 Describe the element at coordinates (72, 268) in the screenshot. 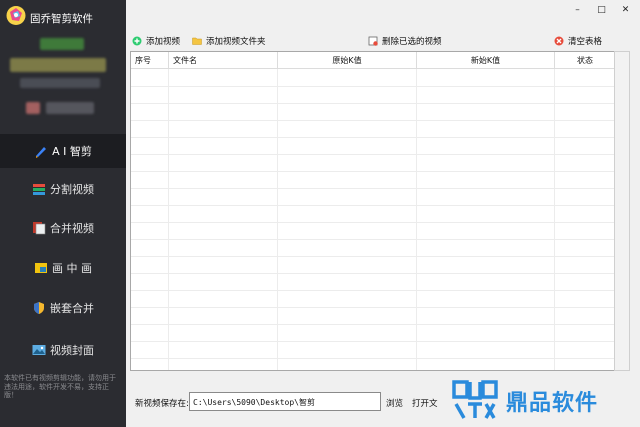

I see `nav-label: 画 中 画` at that location.